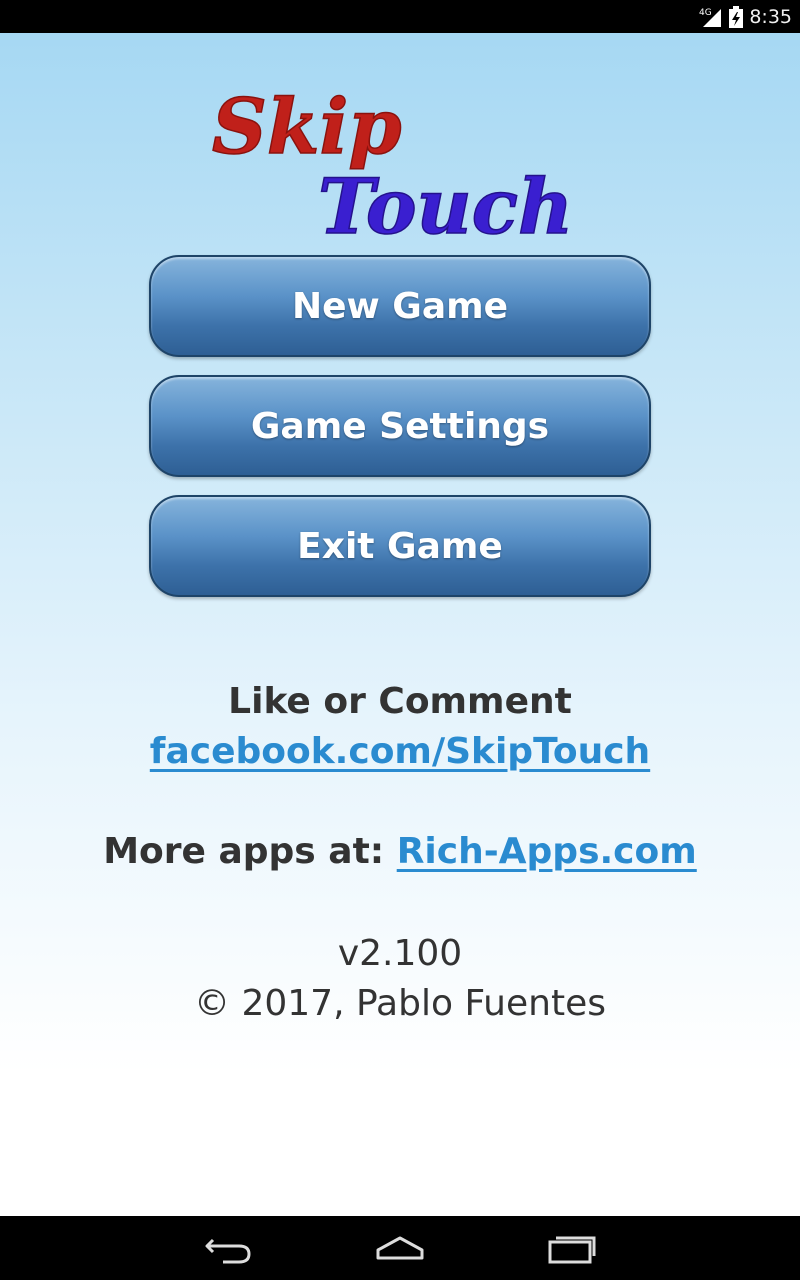 The image size is (800, 1280). I want to click on home-icon, so click(400, 1248).